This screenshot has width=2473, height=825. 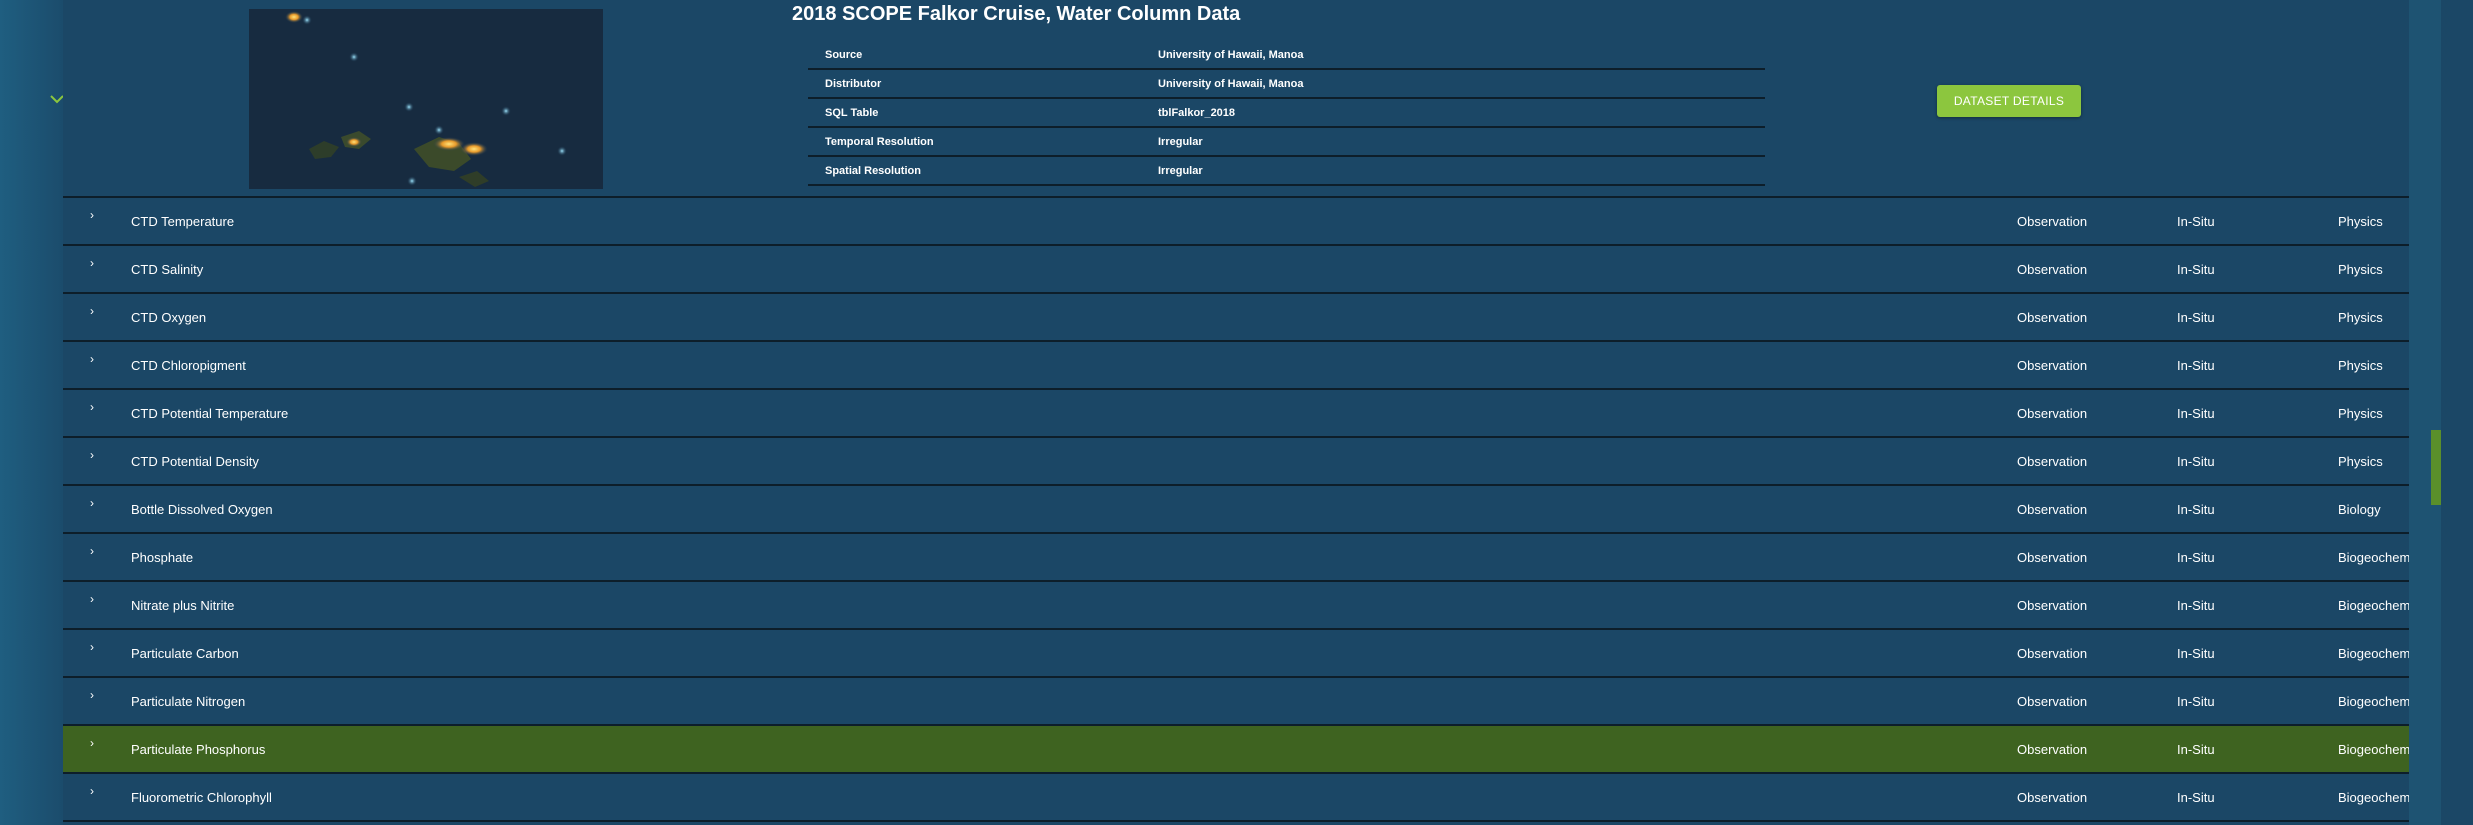 What do you see at coordinates (983, 142) in the screenshot?
I see `metadata-key: Temporal Resolution` at bounding box center [983, 142].